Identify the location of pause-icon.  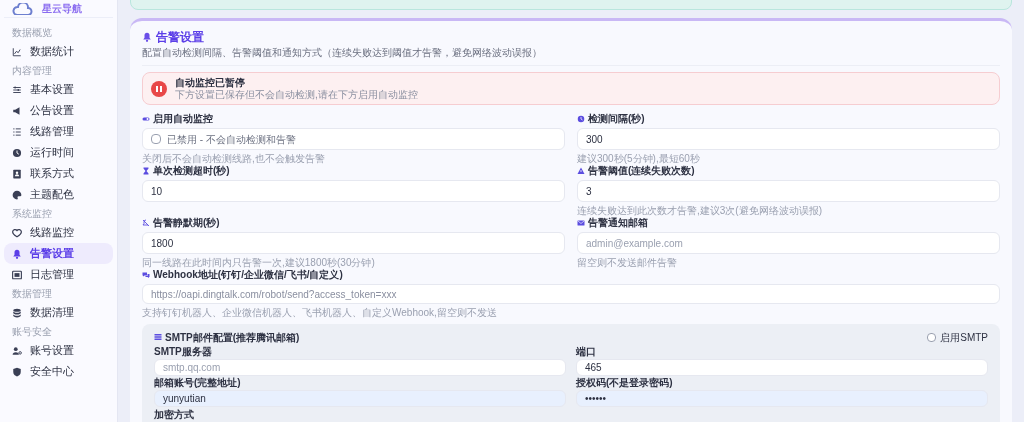
(159, 88).